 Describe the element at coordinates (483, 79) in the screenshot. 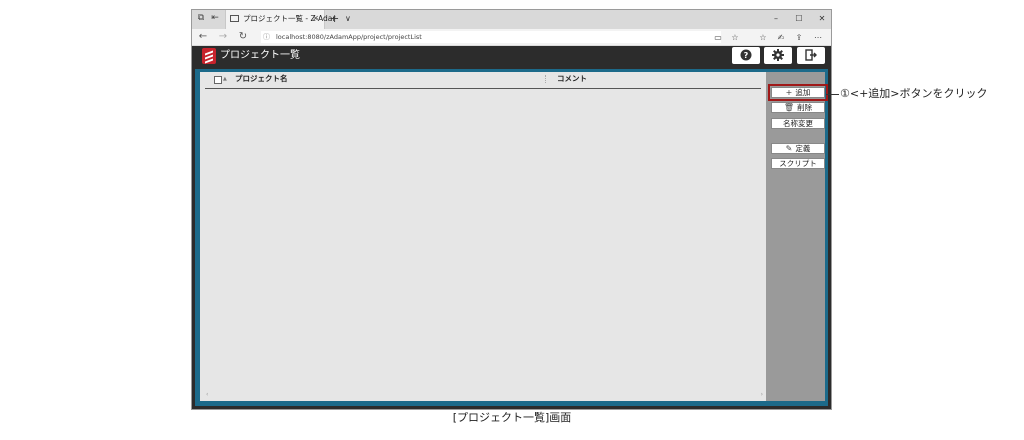

I see `list-header: ▲ プロジェクト名 コメント` at that location.